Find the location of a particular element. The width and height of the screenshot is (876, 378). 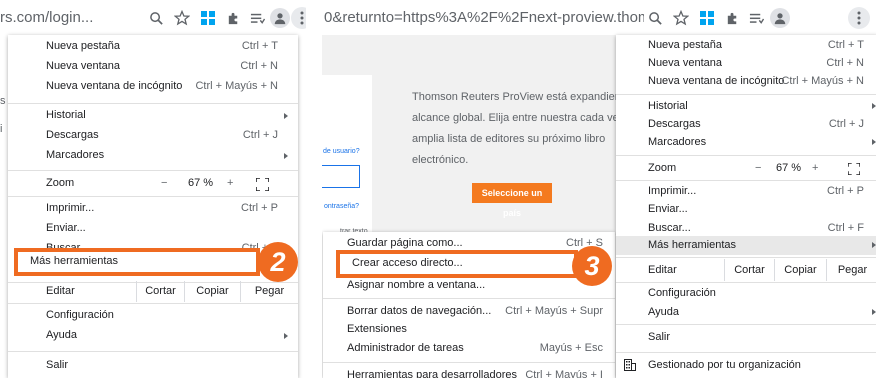

submenu-item-extensions: Extensiones is located at coordinates (469, 329).